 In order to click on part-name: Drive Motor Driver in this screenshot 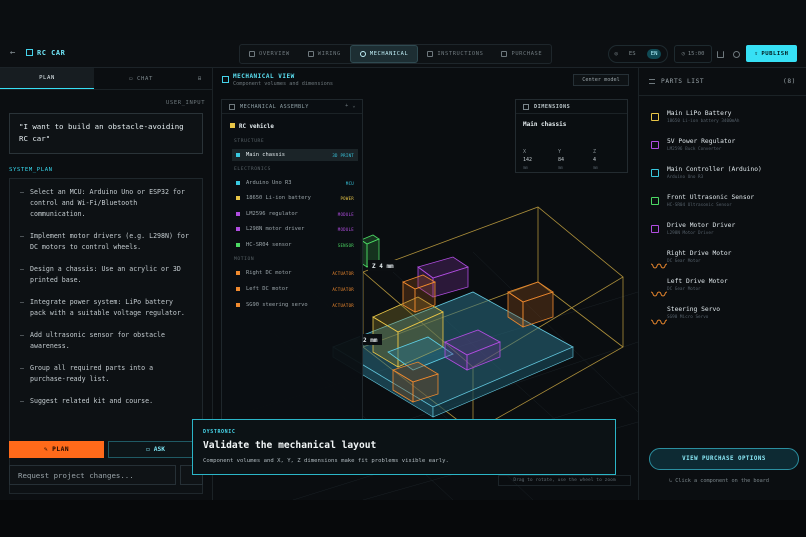, I will do `click(701, 225)`.